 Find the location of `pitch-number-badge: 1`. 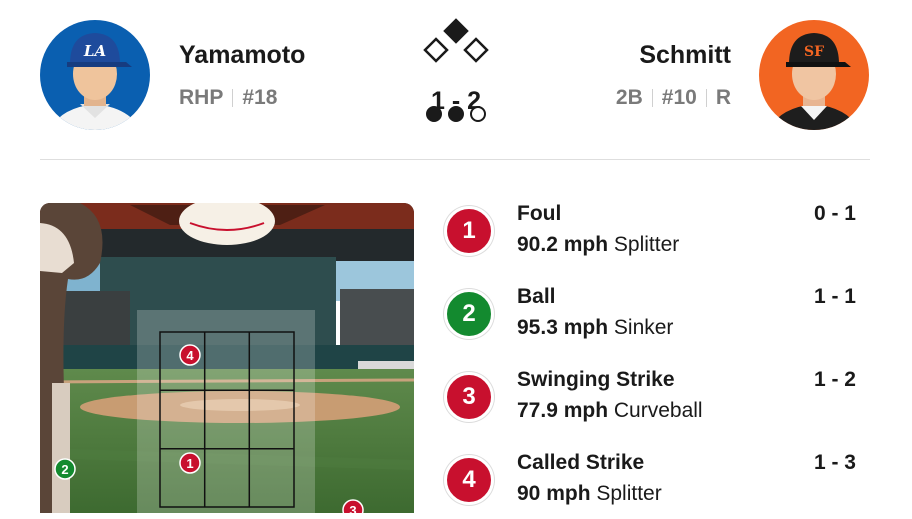

pitch-number-badge: 1 is located at coordinates (469, 231).